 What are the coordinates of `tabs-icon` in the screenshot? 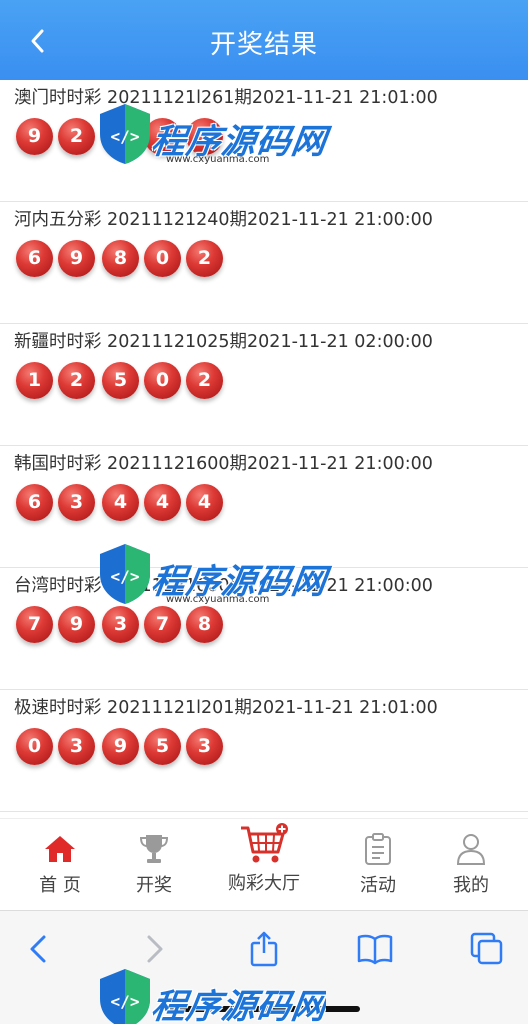 It's located at (487, 949).